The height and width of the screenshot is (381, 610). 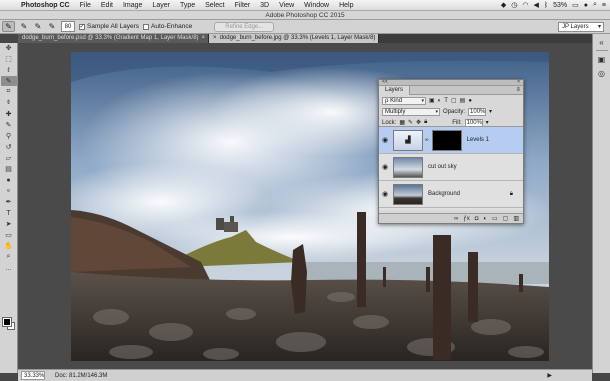 What do you see at coordinates (418, 122) in the screenshot?
I see `lock-position-icon: ✥` at bounding box center [418, 122].